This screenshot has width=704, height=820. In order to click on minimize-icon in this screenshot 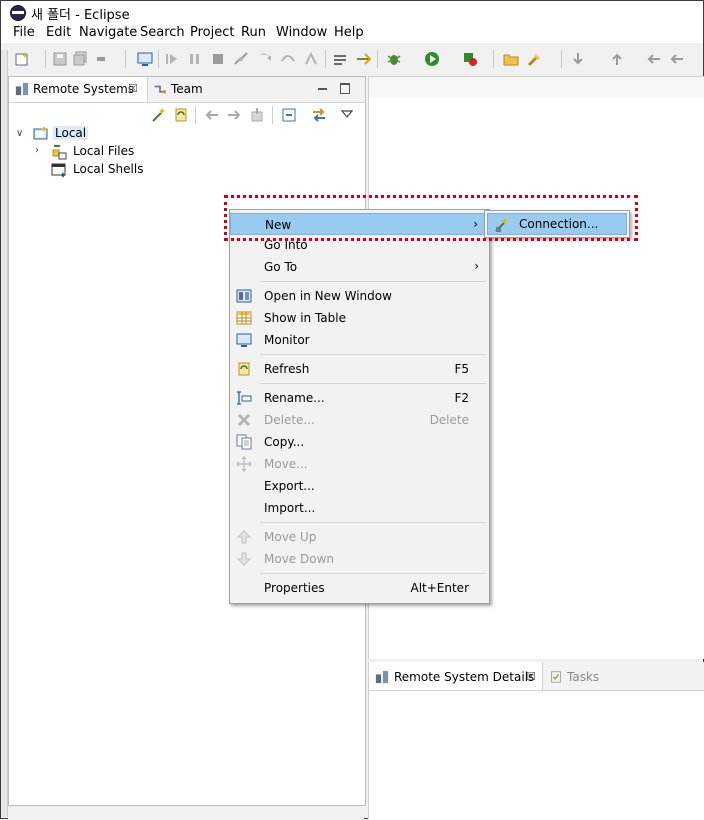, I will do `click(322, 89)`.